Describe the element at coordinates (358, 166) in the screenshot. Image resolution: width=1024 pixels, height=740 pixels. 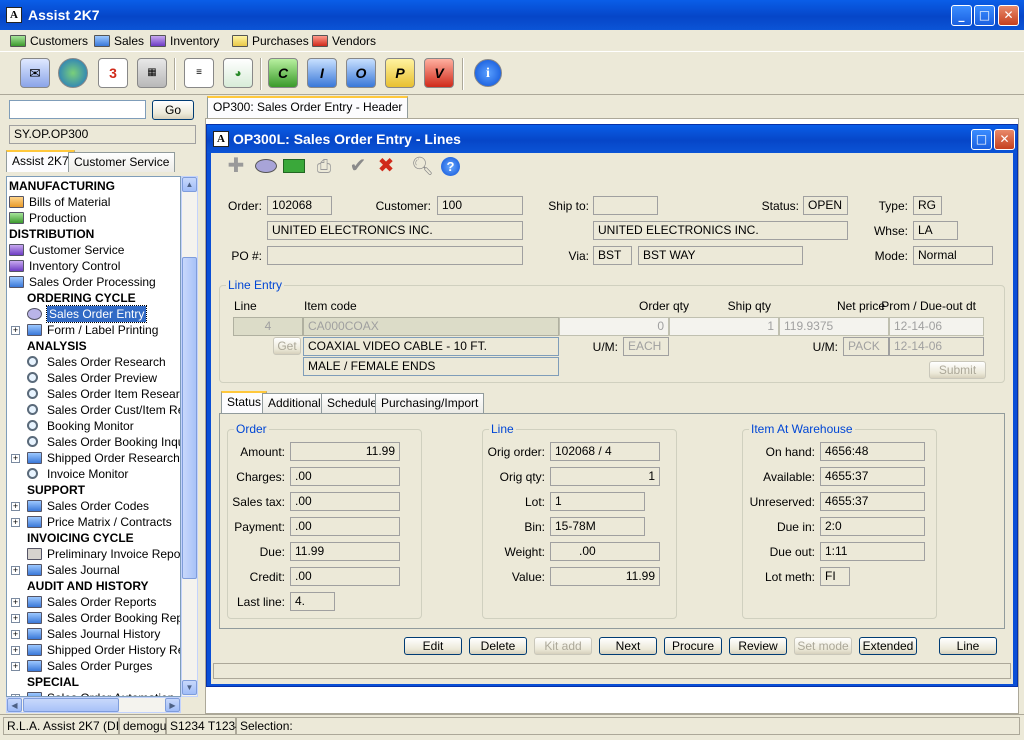
I see `accept-check-icon: ✔` at that location.